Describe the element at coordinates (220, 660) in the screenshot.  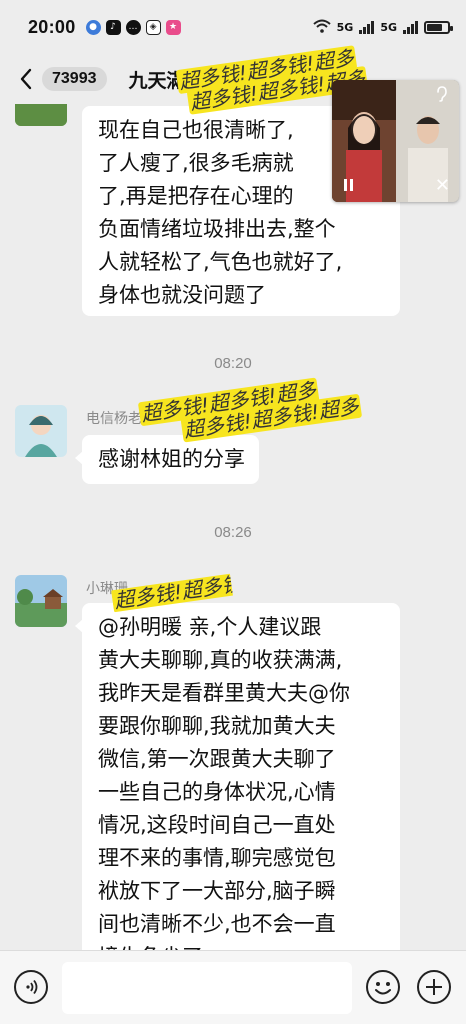
I see `message-line: 黄大夫聊聊,真的收获满满,` at that location.